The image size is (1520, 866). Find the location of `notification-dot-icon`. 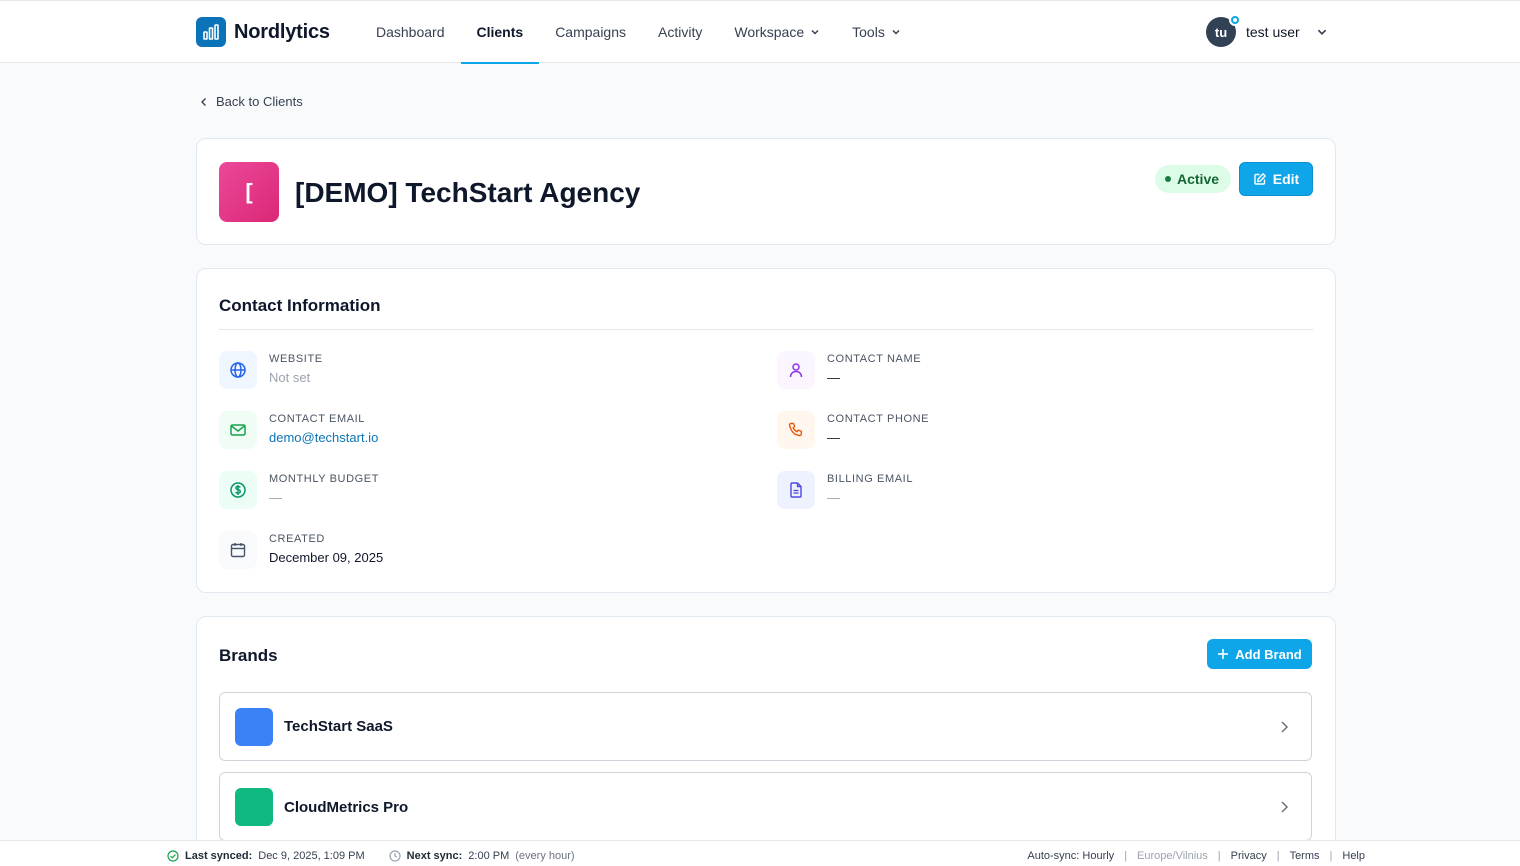

notification-dot-icon is located at coordinates (1235, 20).